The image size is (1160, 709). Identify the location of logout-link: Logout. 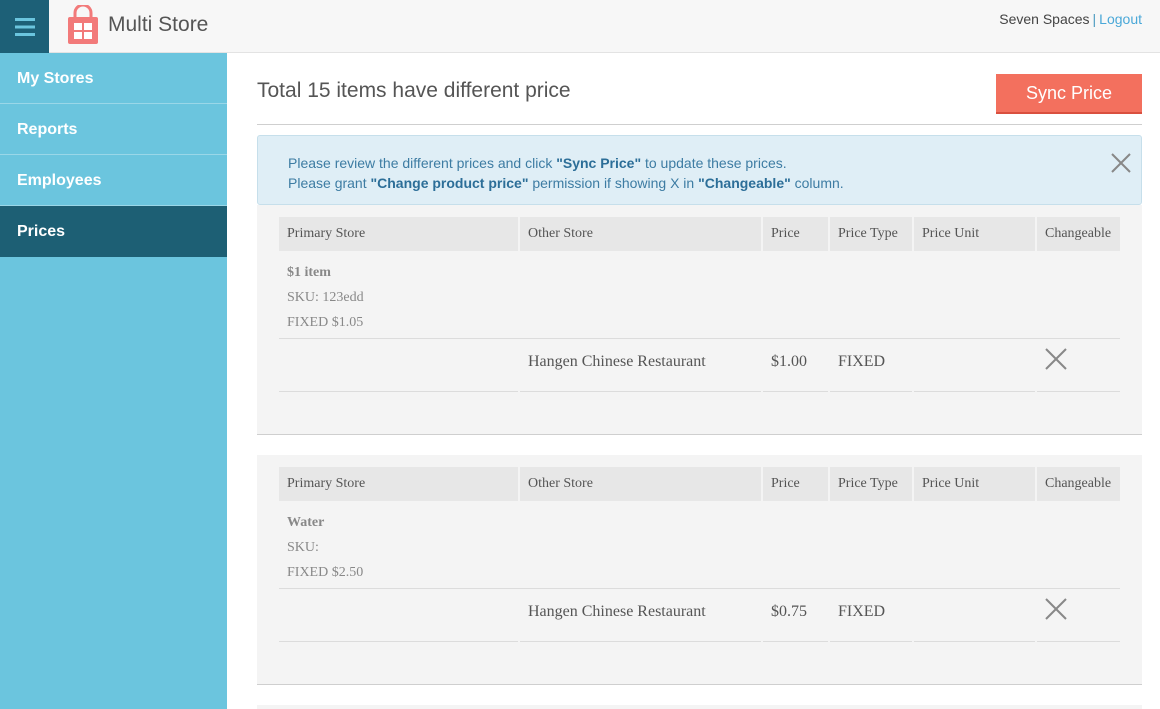
(1120, 19).